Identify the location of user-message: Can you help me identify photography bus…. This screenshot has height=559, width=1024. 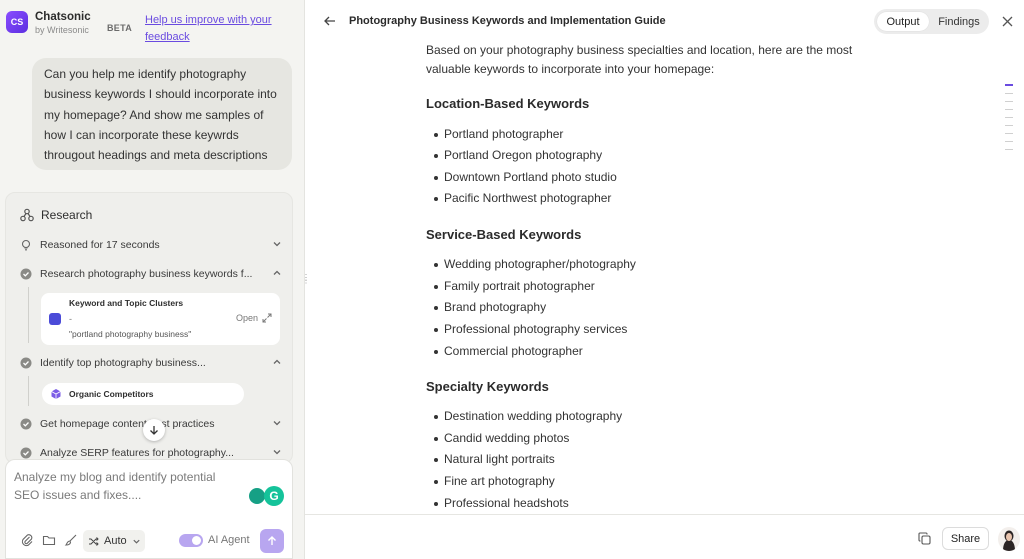
(162, 114).